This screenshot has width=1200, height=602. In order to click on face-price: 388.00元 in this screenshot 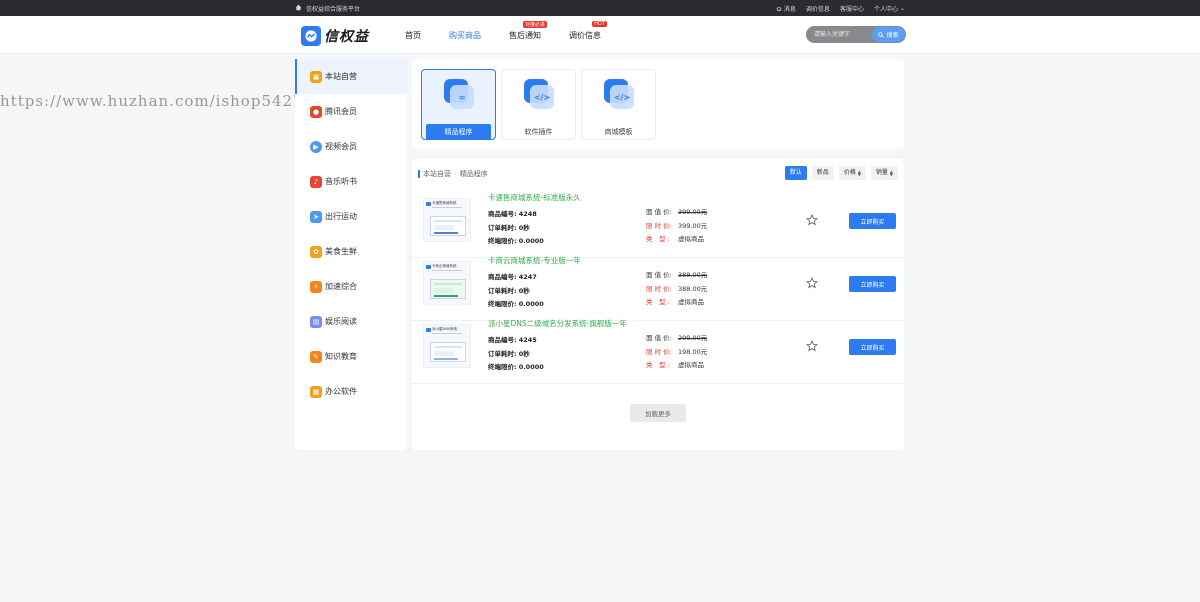, I will do `click(693, 275)`.